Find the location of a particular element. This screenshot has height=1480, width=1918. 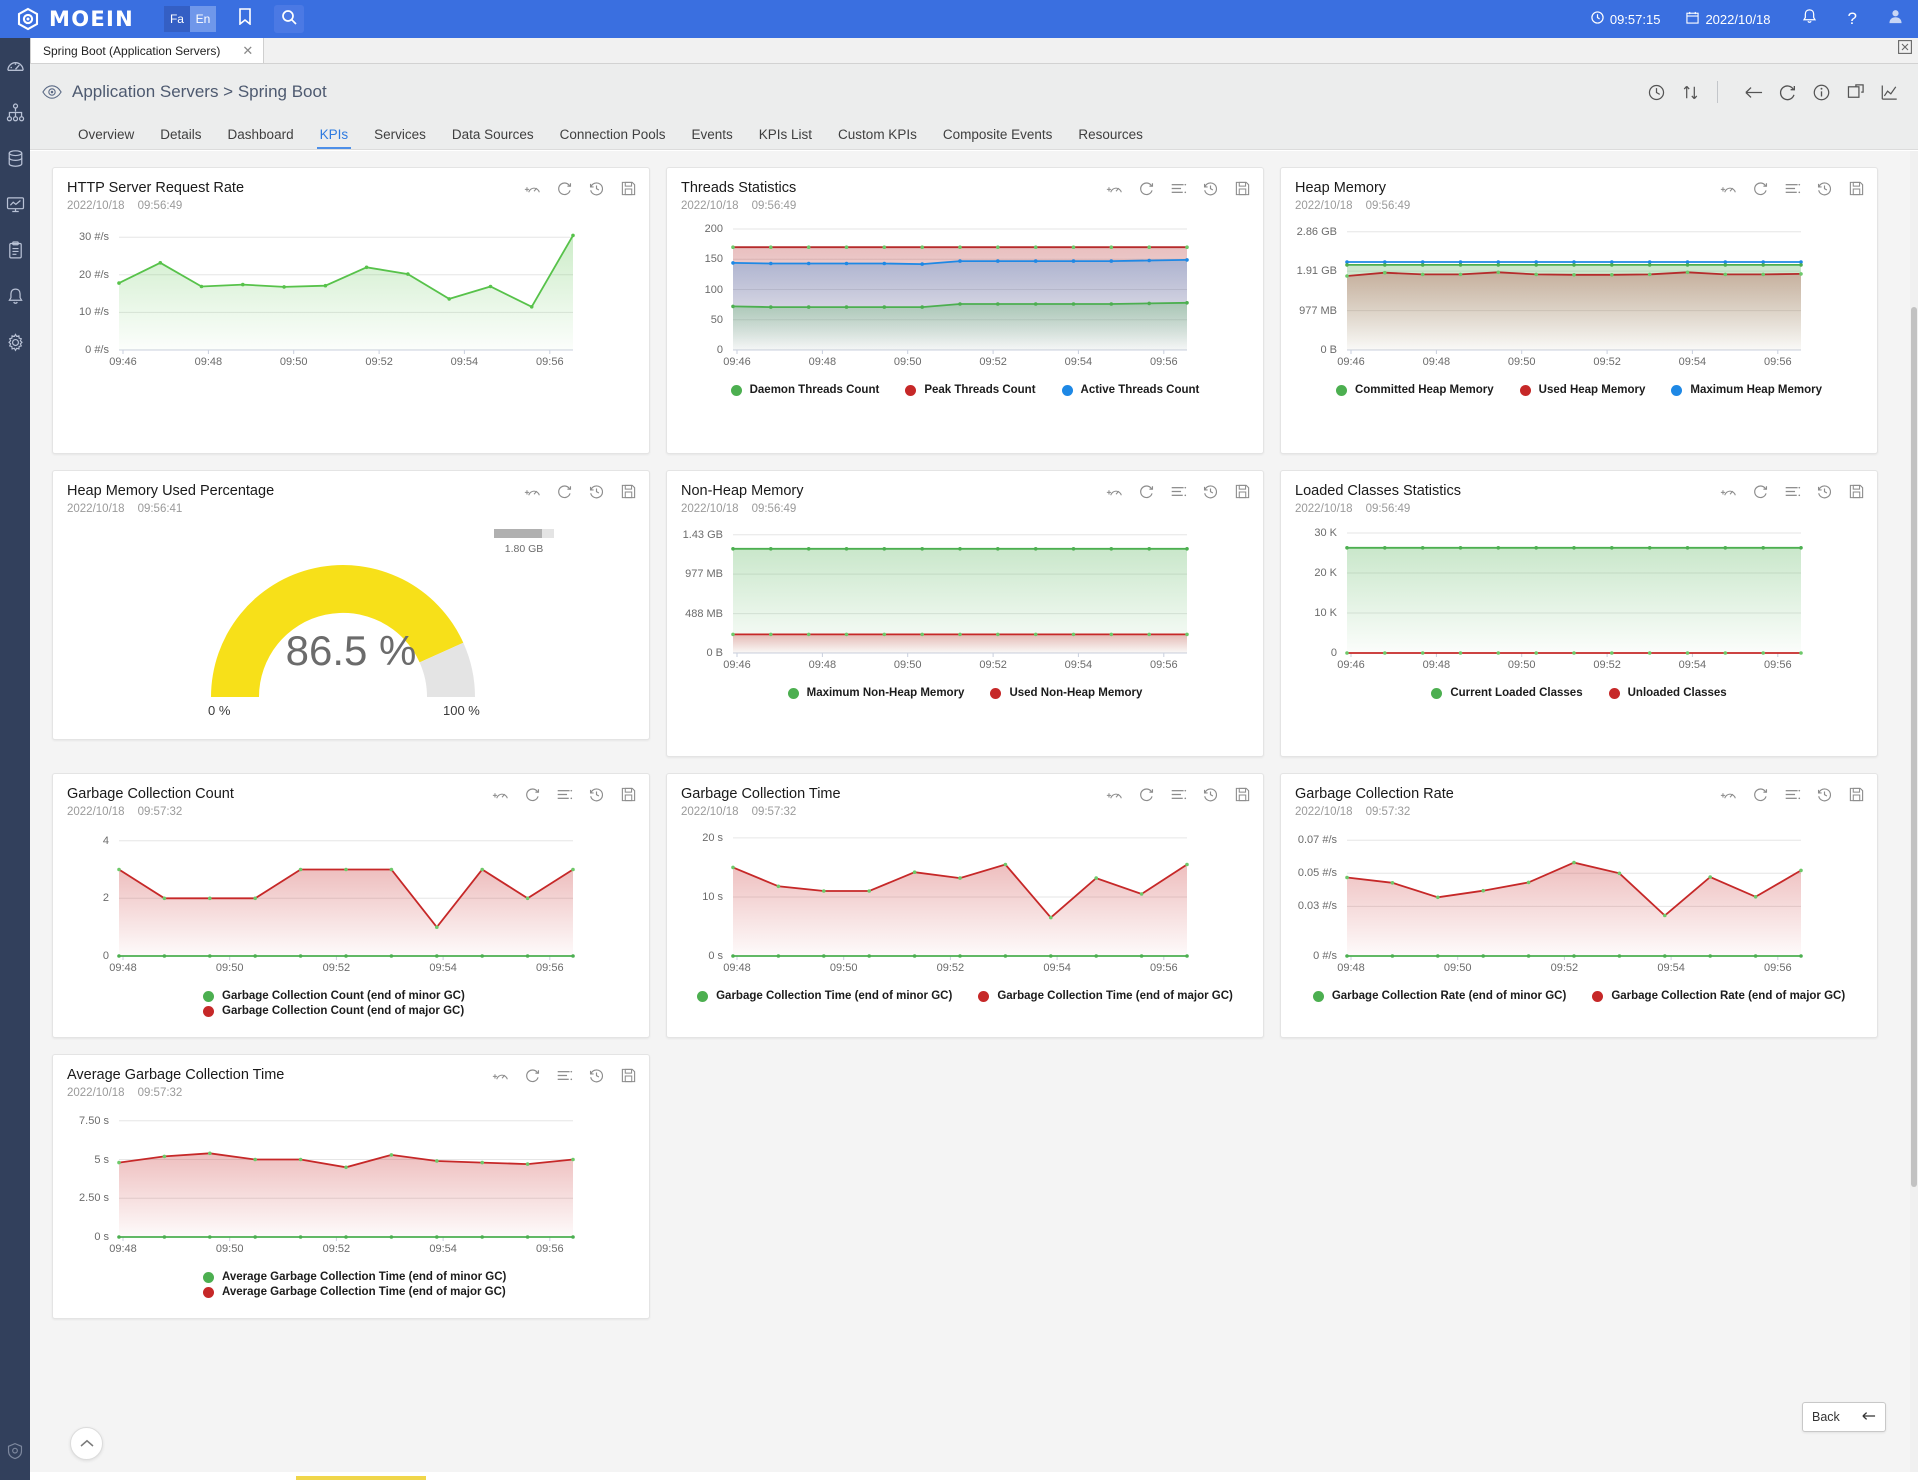

scroll-to-top-button is located at coordinates (86, 1443).